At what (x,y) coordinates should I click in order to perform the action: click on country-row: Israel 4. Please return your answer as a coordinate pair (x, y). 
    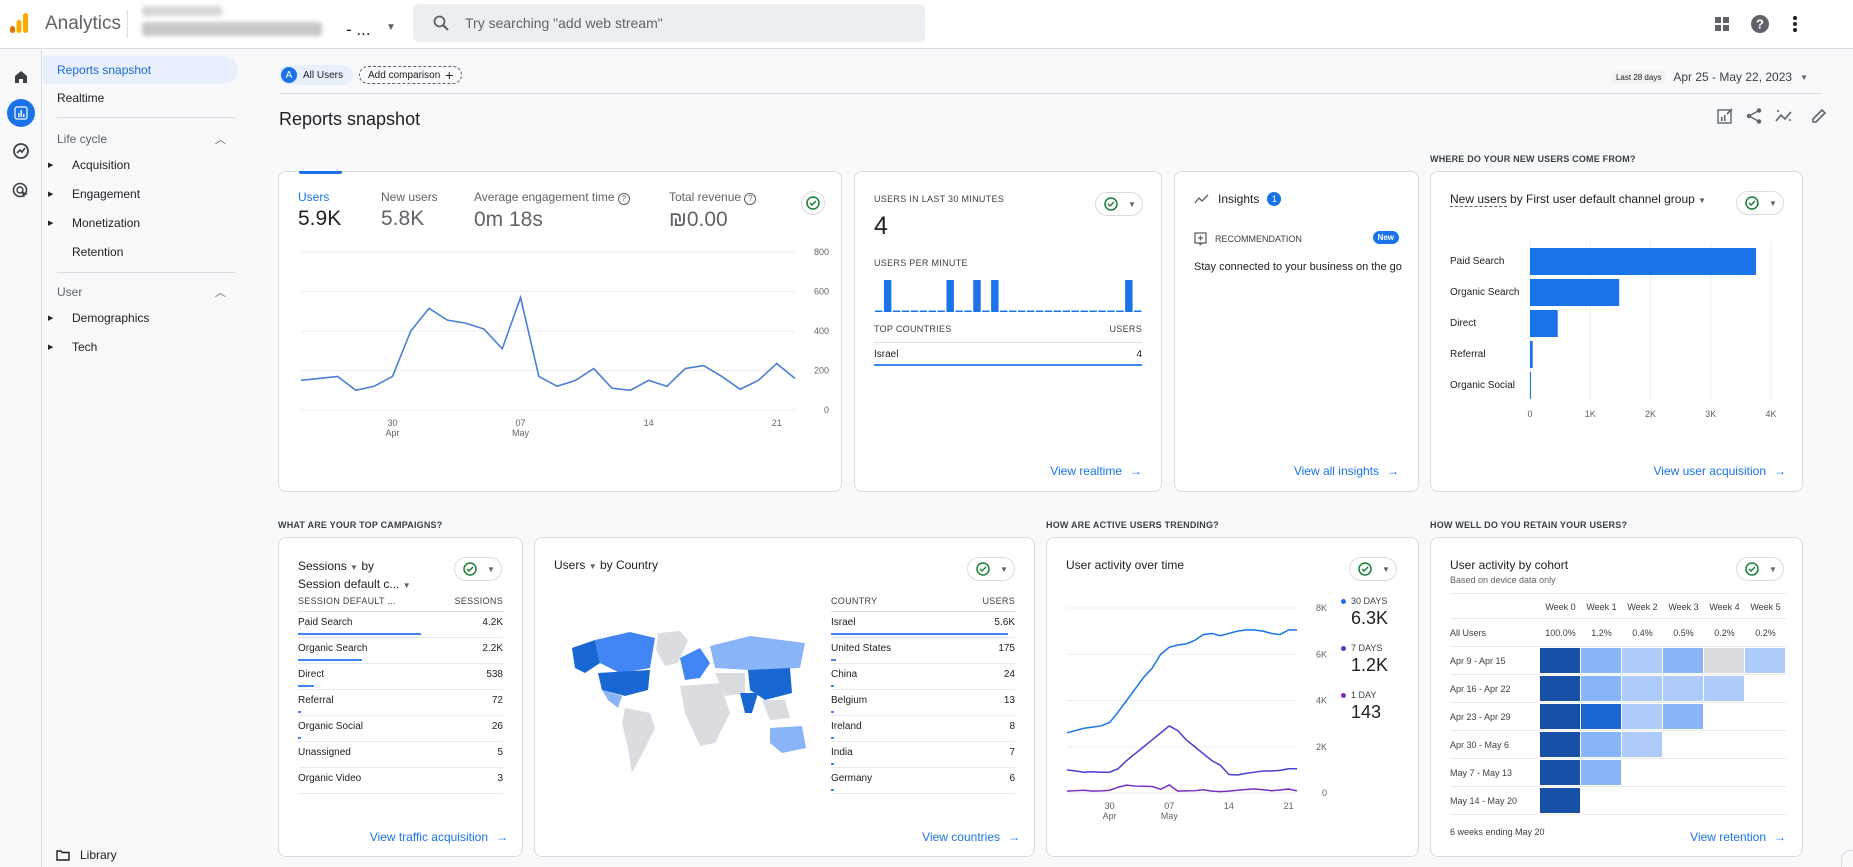
    Looking at the image, I should click on (1008, 355).